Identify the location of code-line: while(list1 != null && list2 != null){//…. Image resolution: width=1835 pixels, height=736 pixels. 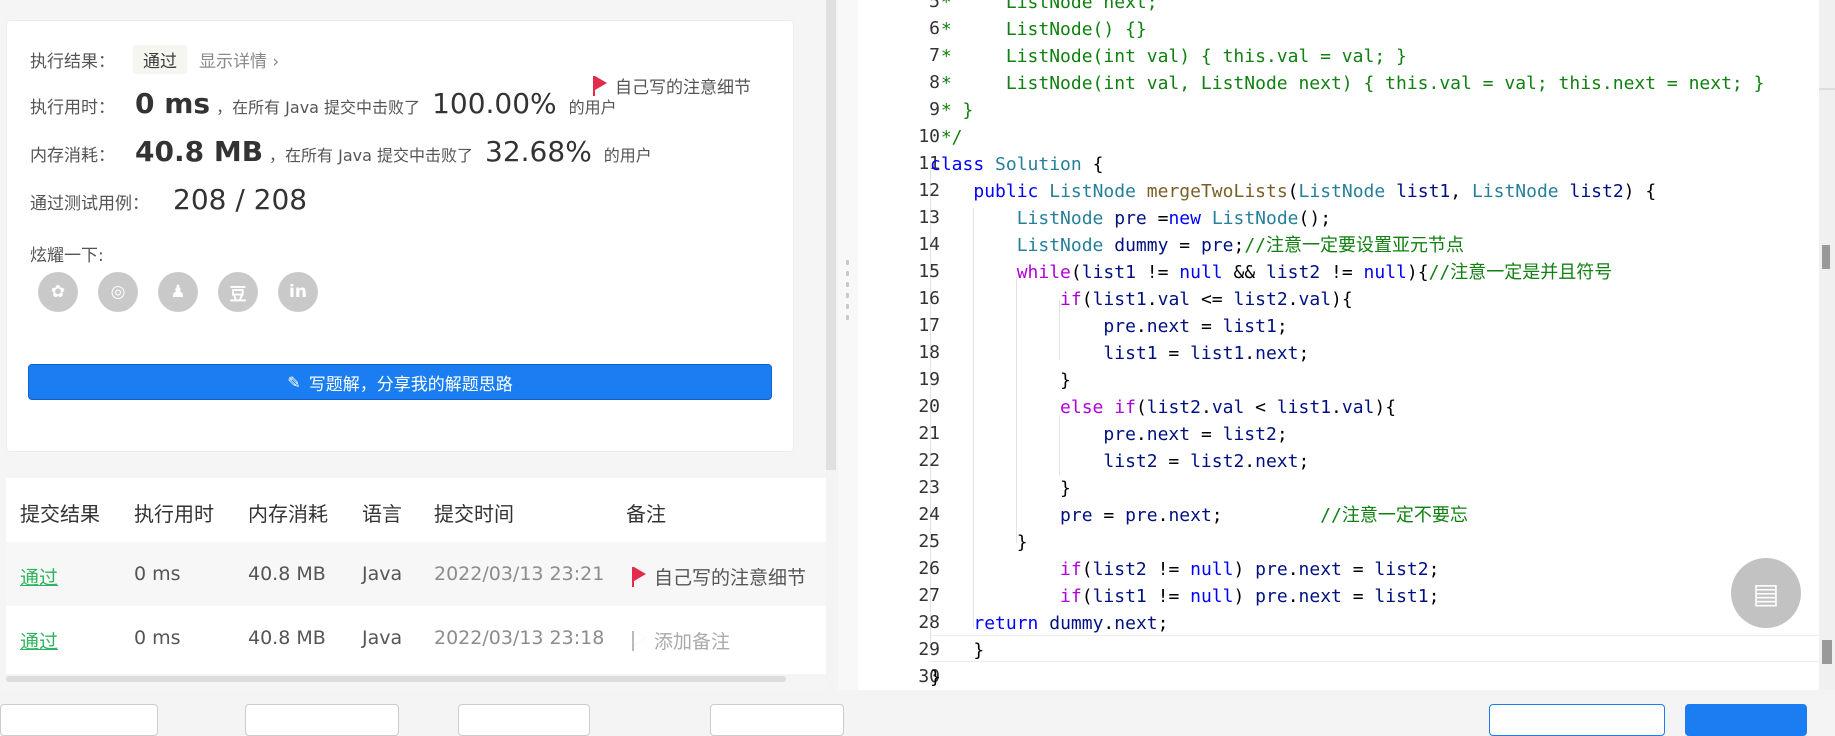
(1271, 272).